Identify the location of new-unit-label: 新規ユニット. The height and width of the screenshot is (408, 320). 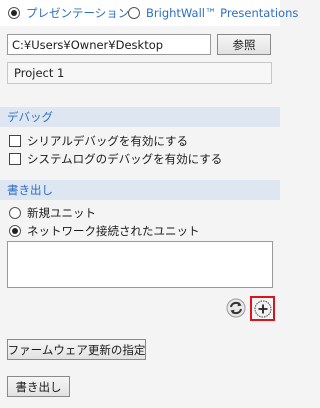
(61, 213).